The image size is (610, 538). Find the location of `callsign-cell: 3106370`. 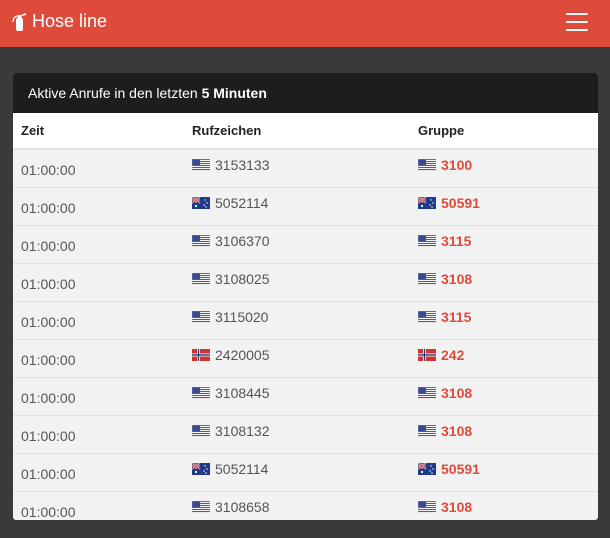

callsign-cell: 3106370 is located at coordinates (297, 244).